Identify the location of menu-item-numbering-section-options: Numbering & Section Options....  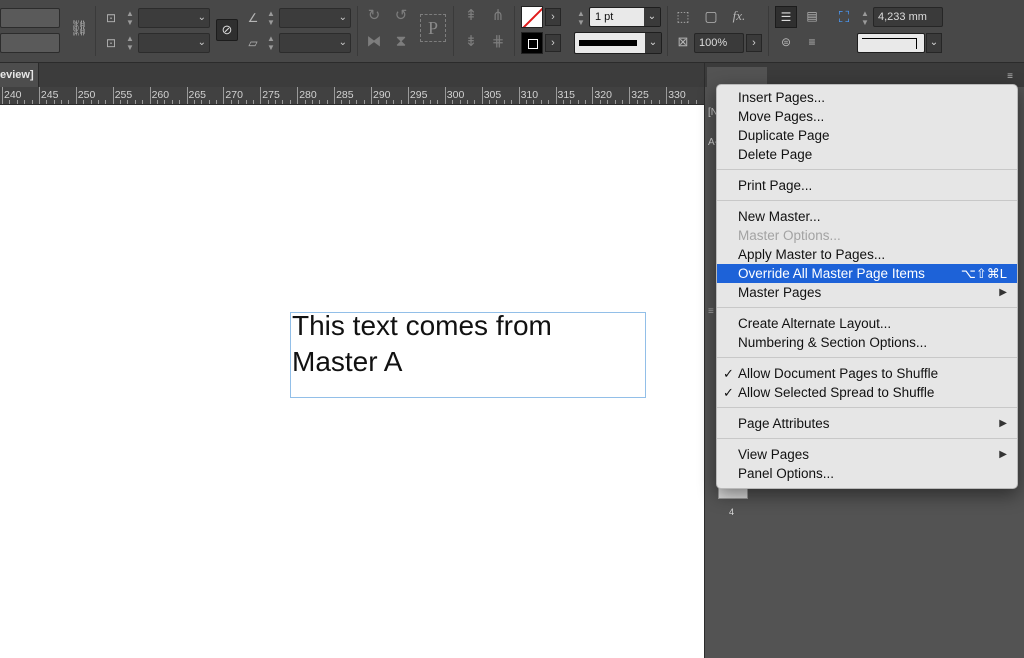
(867, 342).